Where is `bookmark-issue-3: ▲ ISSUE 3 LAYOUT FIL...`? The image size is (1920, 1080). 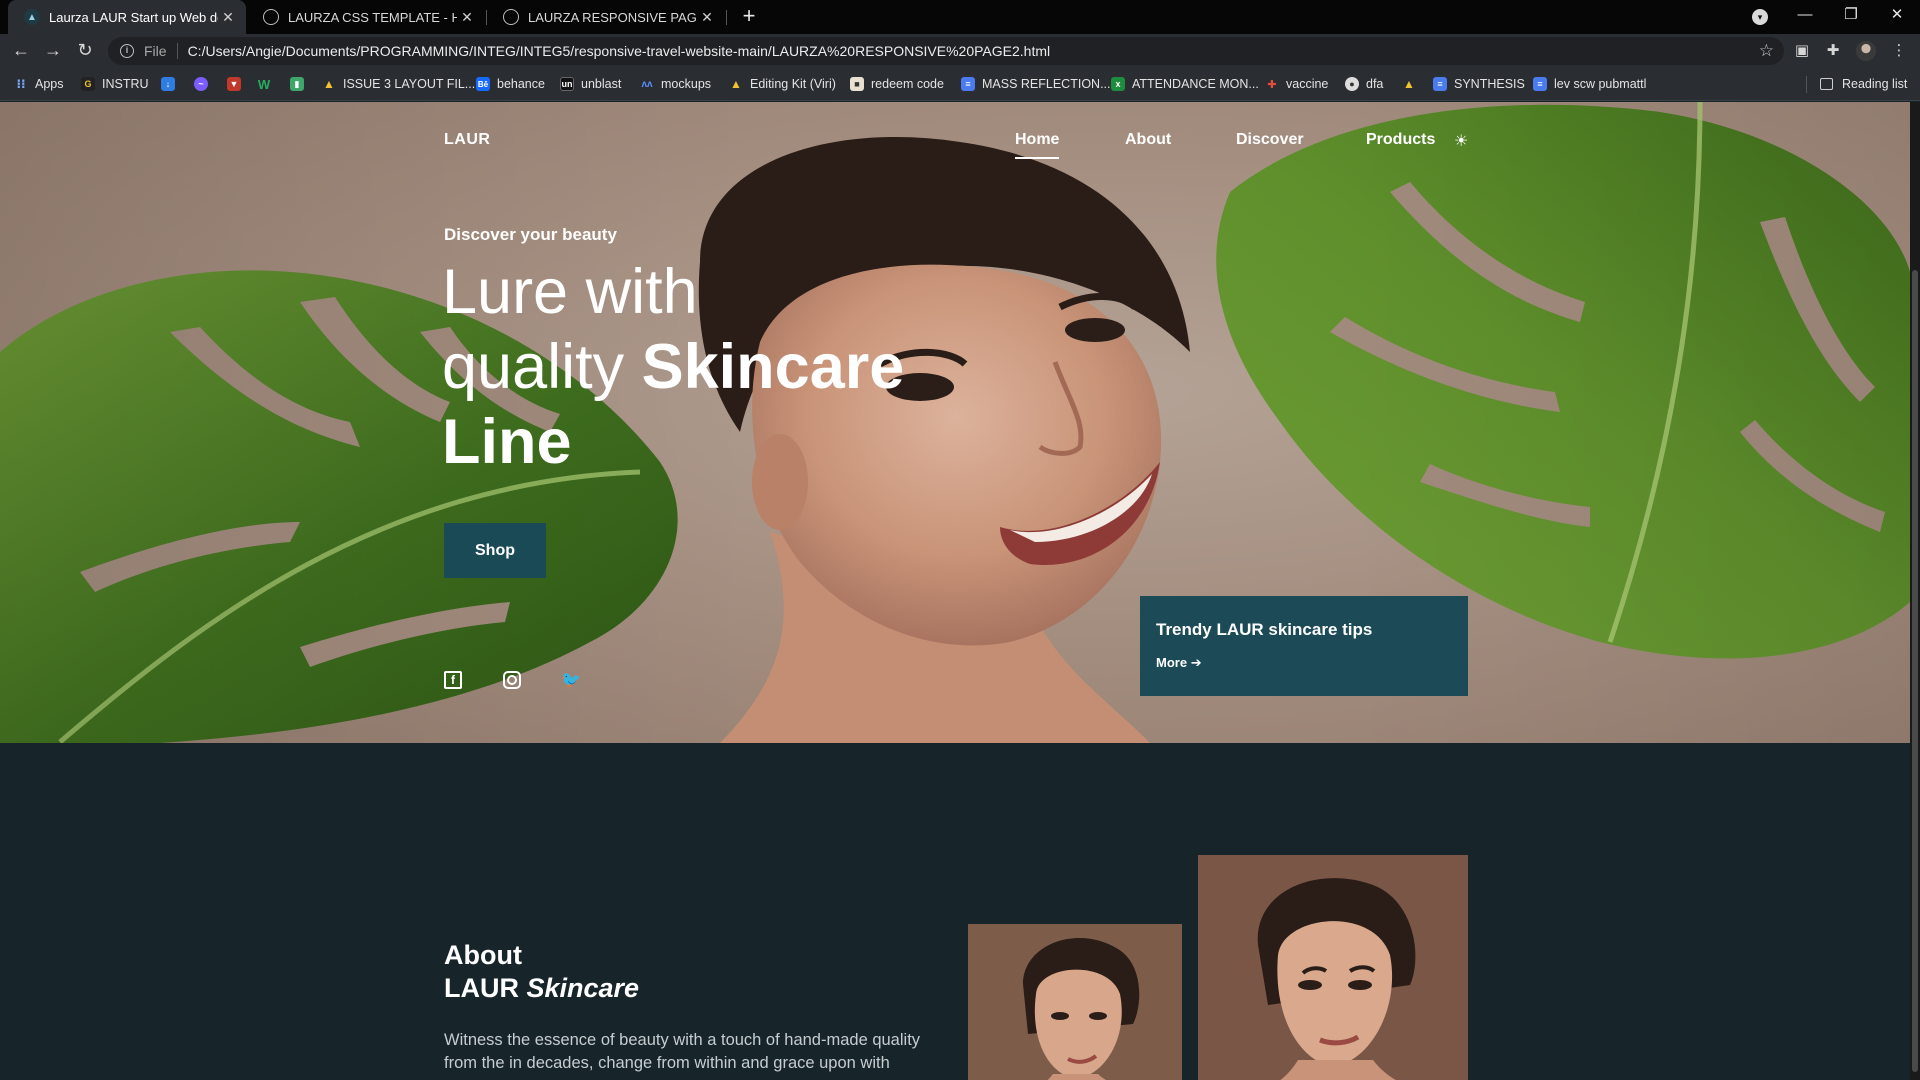
bookmark-issue-3: ▲ ISSUE 3 LAYOUT FIL... is located at coordinates (398, 84).